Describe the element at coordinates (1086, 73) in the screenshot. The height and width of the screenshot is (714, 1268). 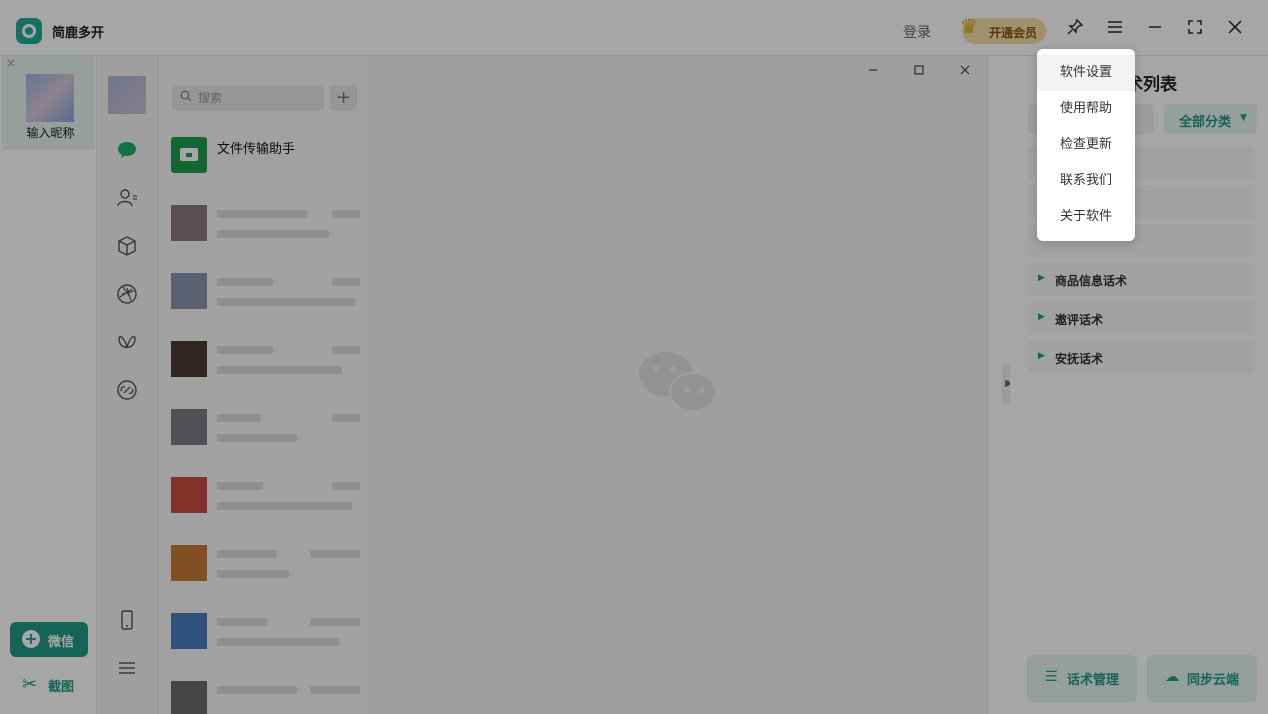
I see `menu-item-settings: 软件设置` at that location.